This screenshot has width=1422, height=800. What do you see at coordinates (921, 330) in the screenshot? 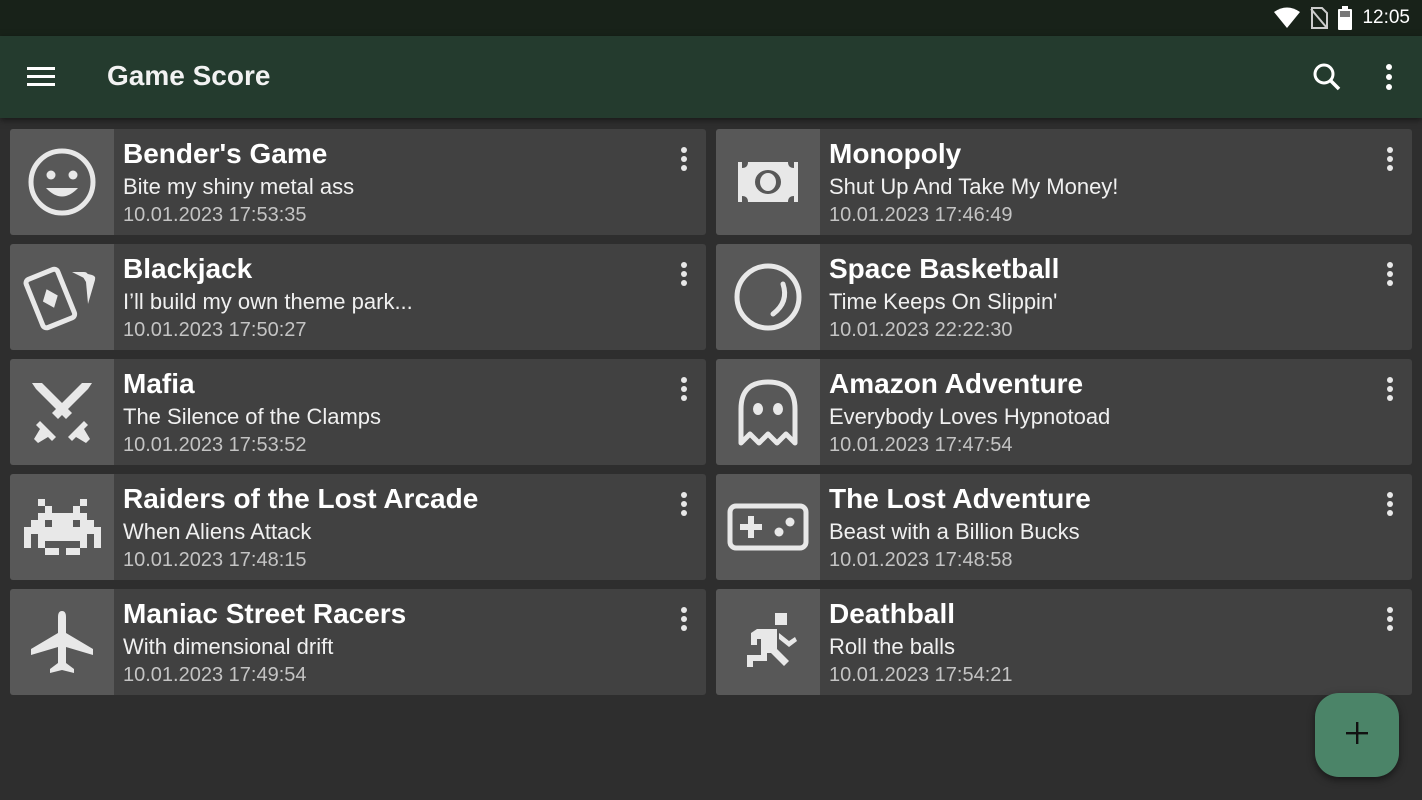
I see `game-date: 10.01.2023 22:22:30` at bounding box center [921, 330].